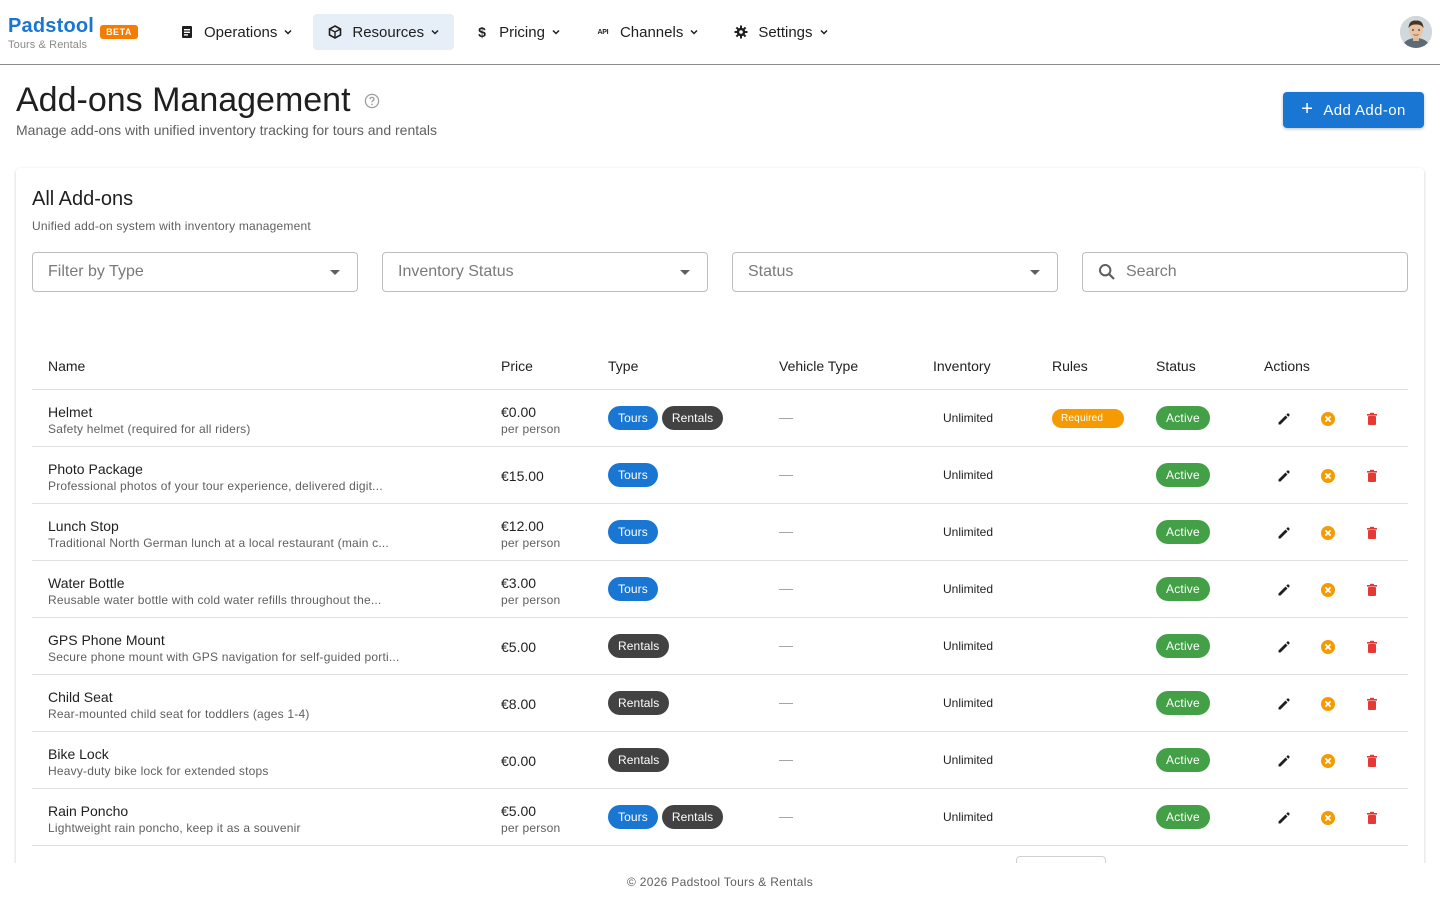 This screenshot has width=1440, height=900. I want to click on user-avatar, so click(1416, 32).